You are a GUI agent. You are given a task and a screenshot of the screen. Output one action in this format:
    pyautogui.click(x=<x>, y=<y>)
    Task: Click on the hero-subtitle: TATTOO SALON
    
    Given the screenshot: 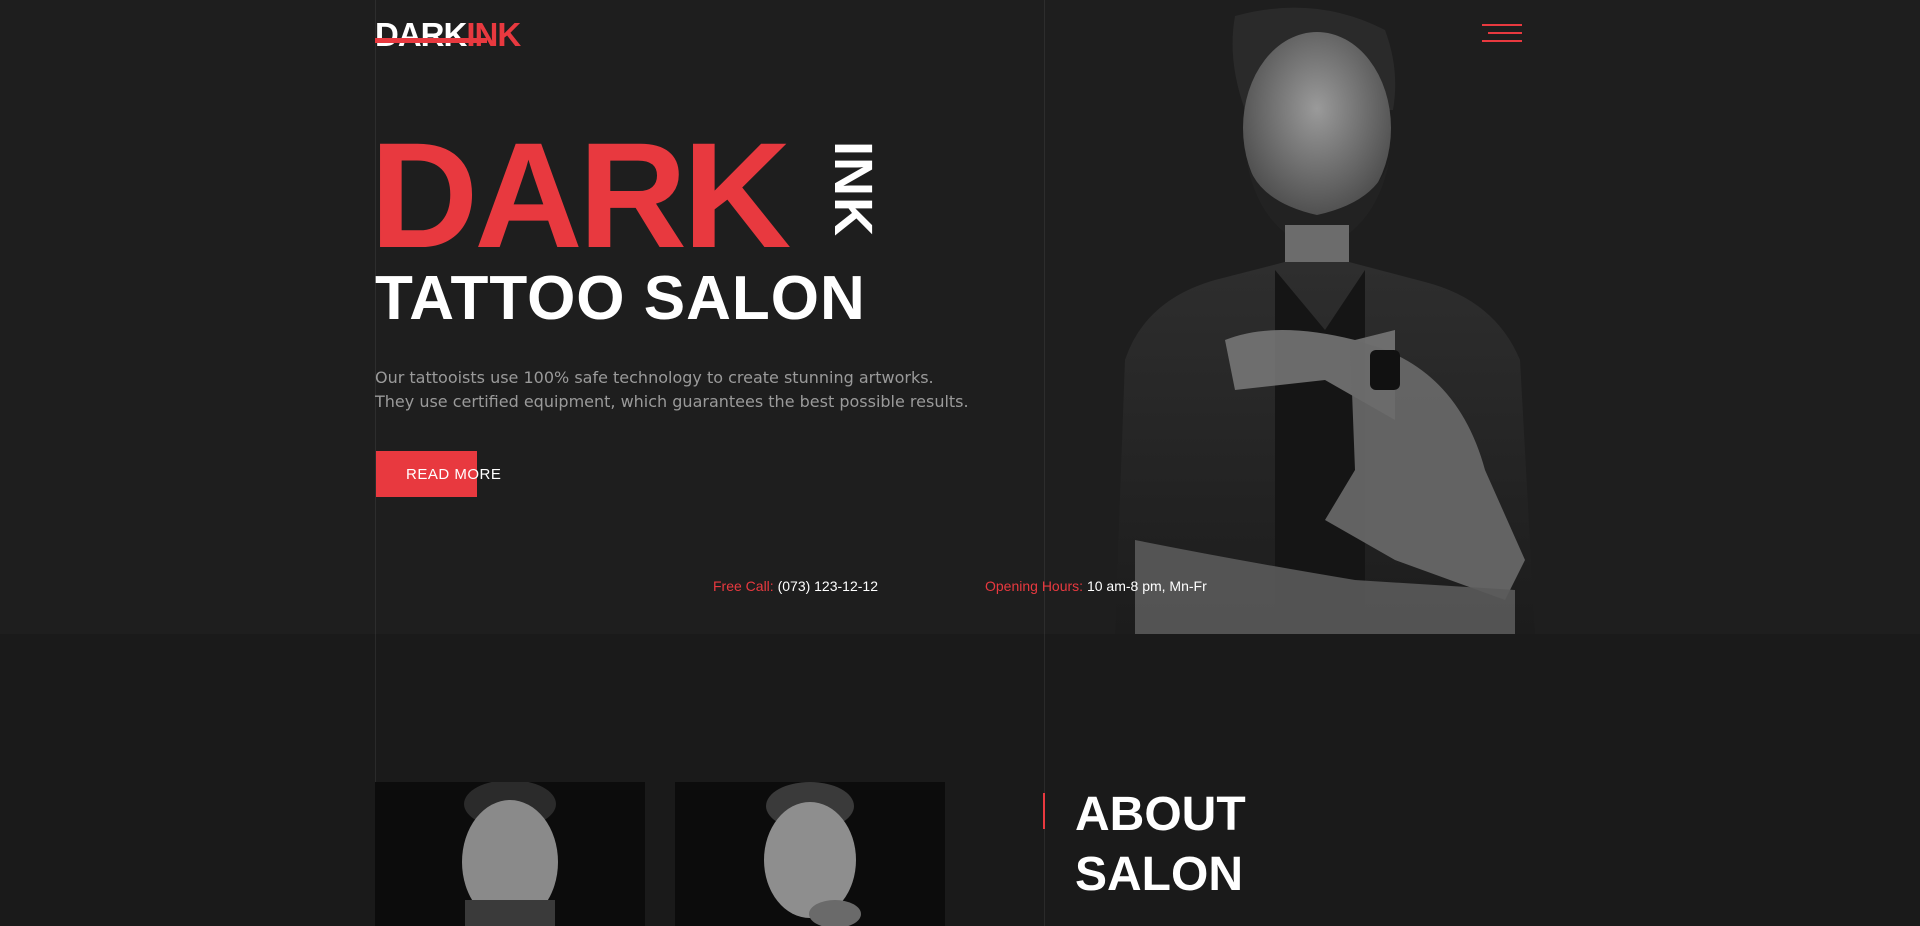 What is the action you would take?
    pyautogui.click(x=620, y=298)
    